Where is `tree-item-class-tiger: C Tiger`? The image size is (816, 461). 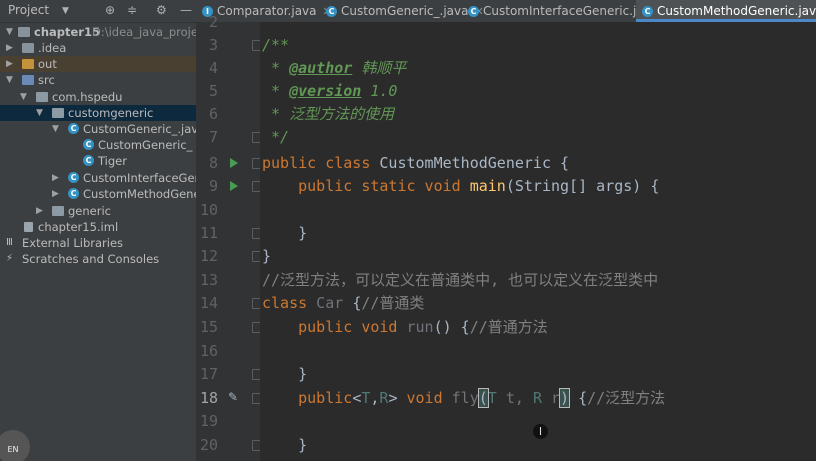 tree-item-class-tiger: C Tiger is located at coordinates (98, 161).